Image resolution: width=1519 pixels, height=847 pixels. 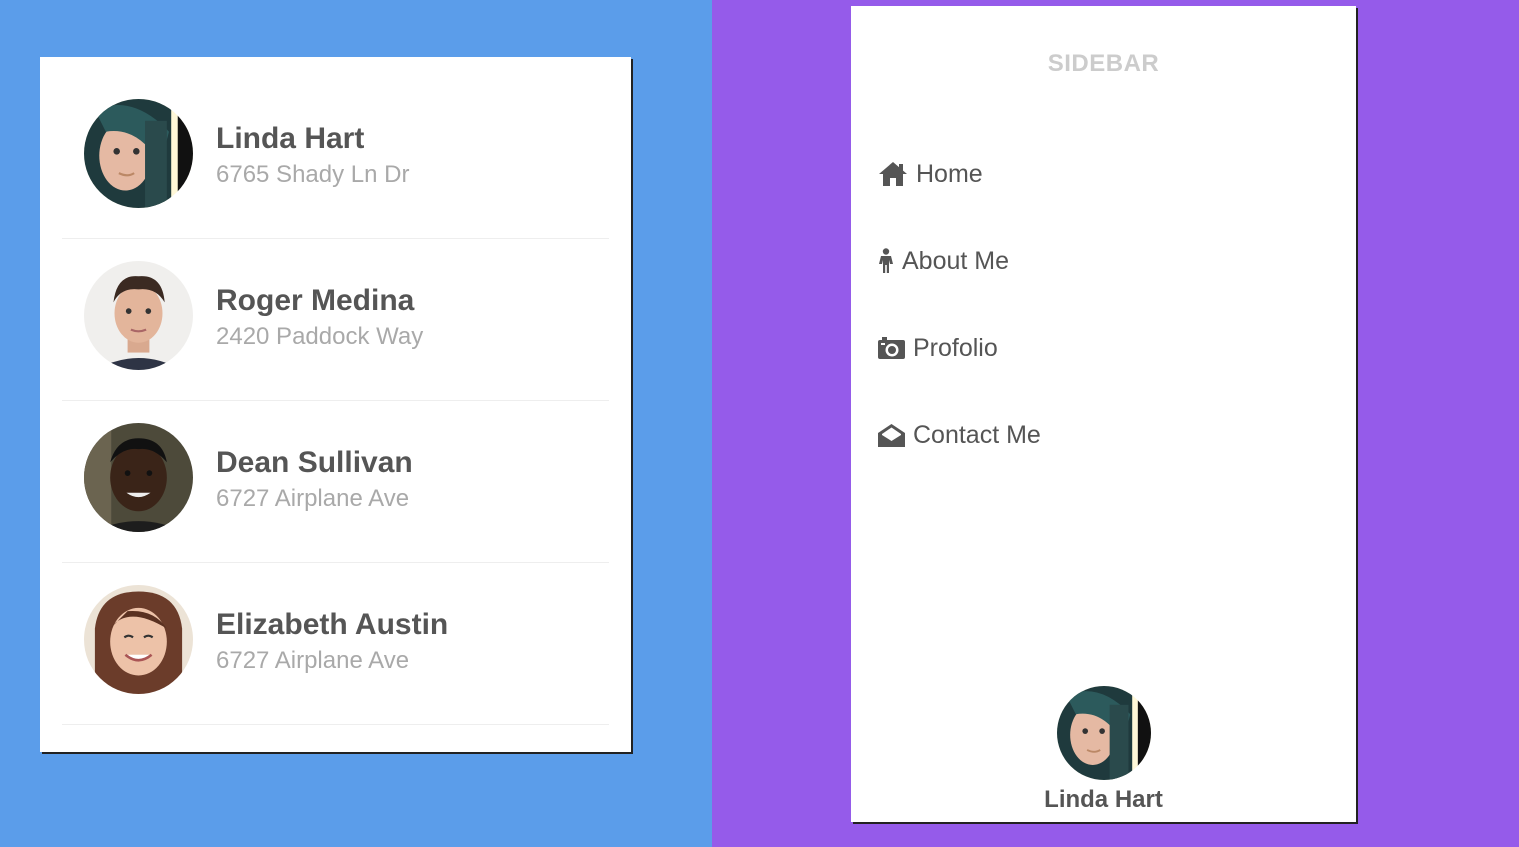 I want to click on sidebar-item-about-me: About Me, so click(x=959, y=261).